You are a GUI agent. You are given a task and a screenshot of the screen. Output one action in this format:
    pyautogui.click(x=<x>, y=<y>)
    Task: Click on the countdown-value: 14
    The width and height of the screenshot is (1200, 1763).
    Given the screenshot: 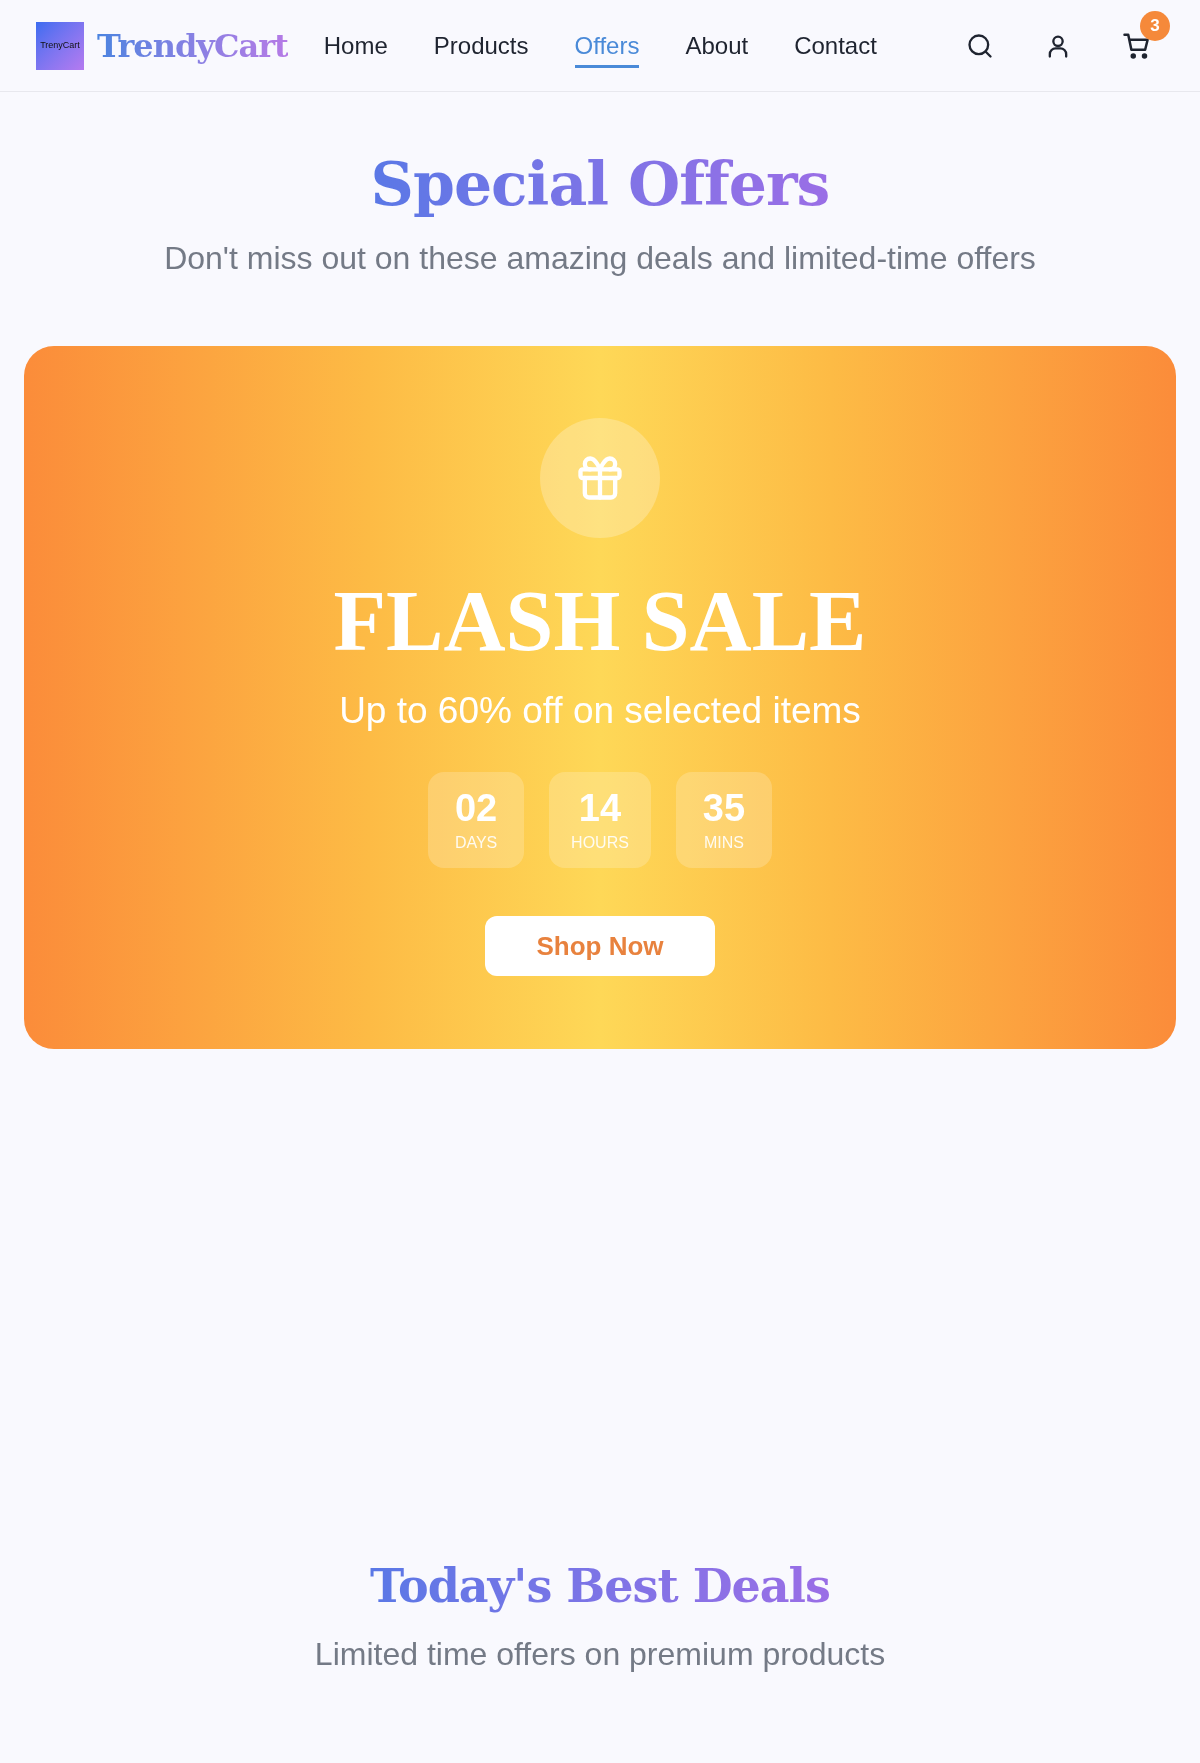 What is the action you would take?
    pyautogui.click(x=600, y=808)
    